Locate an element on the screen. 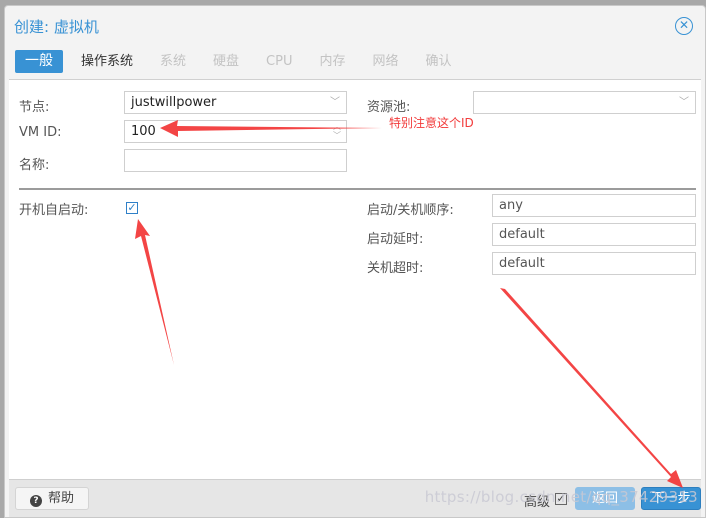 The height and width of the screenshot is (518, 706). tab-os: 操作系统 is located at coordinates (107, 61).